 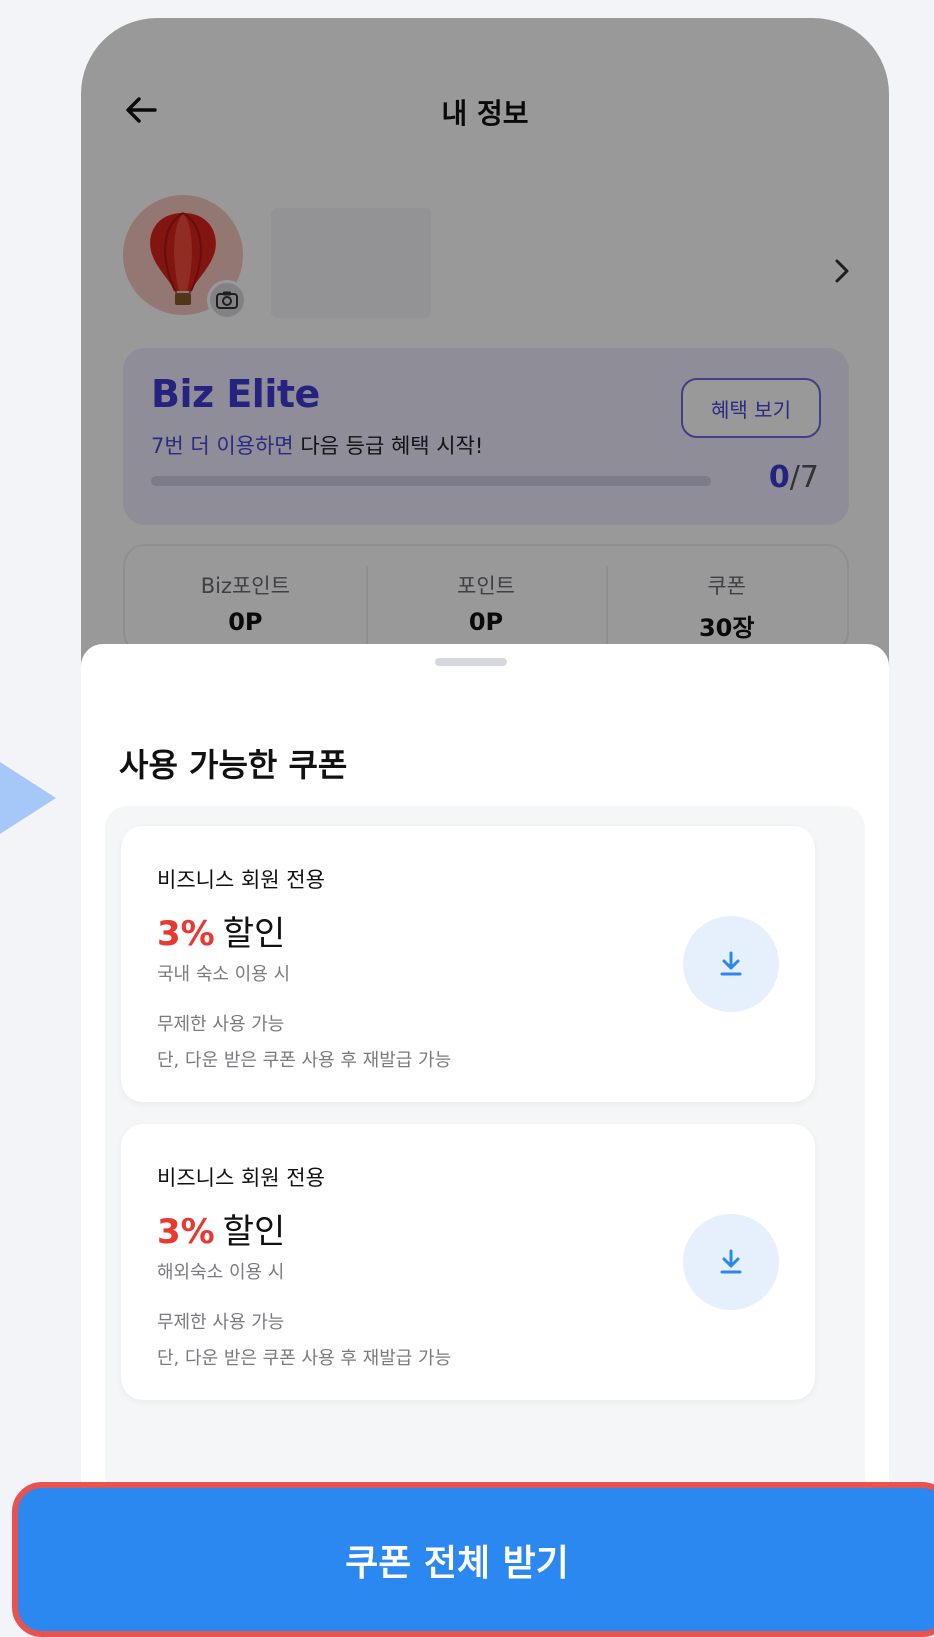 What do you see at coordinates (457, 1563) in the screenshot?
I see `get-all-coupons-label: 쿠폰 전체 받기` at bounding box center [457, 1563].